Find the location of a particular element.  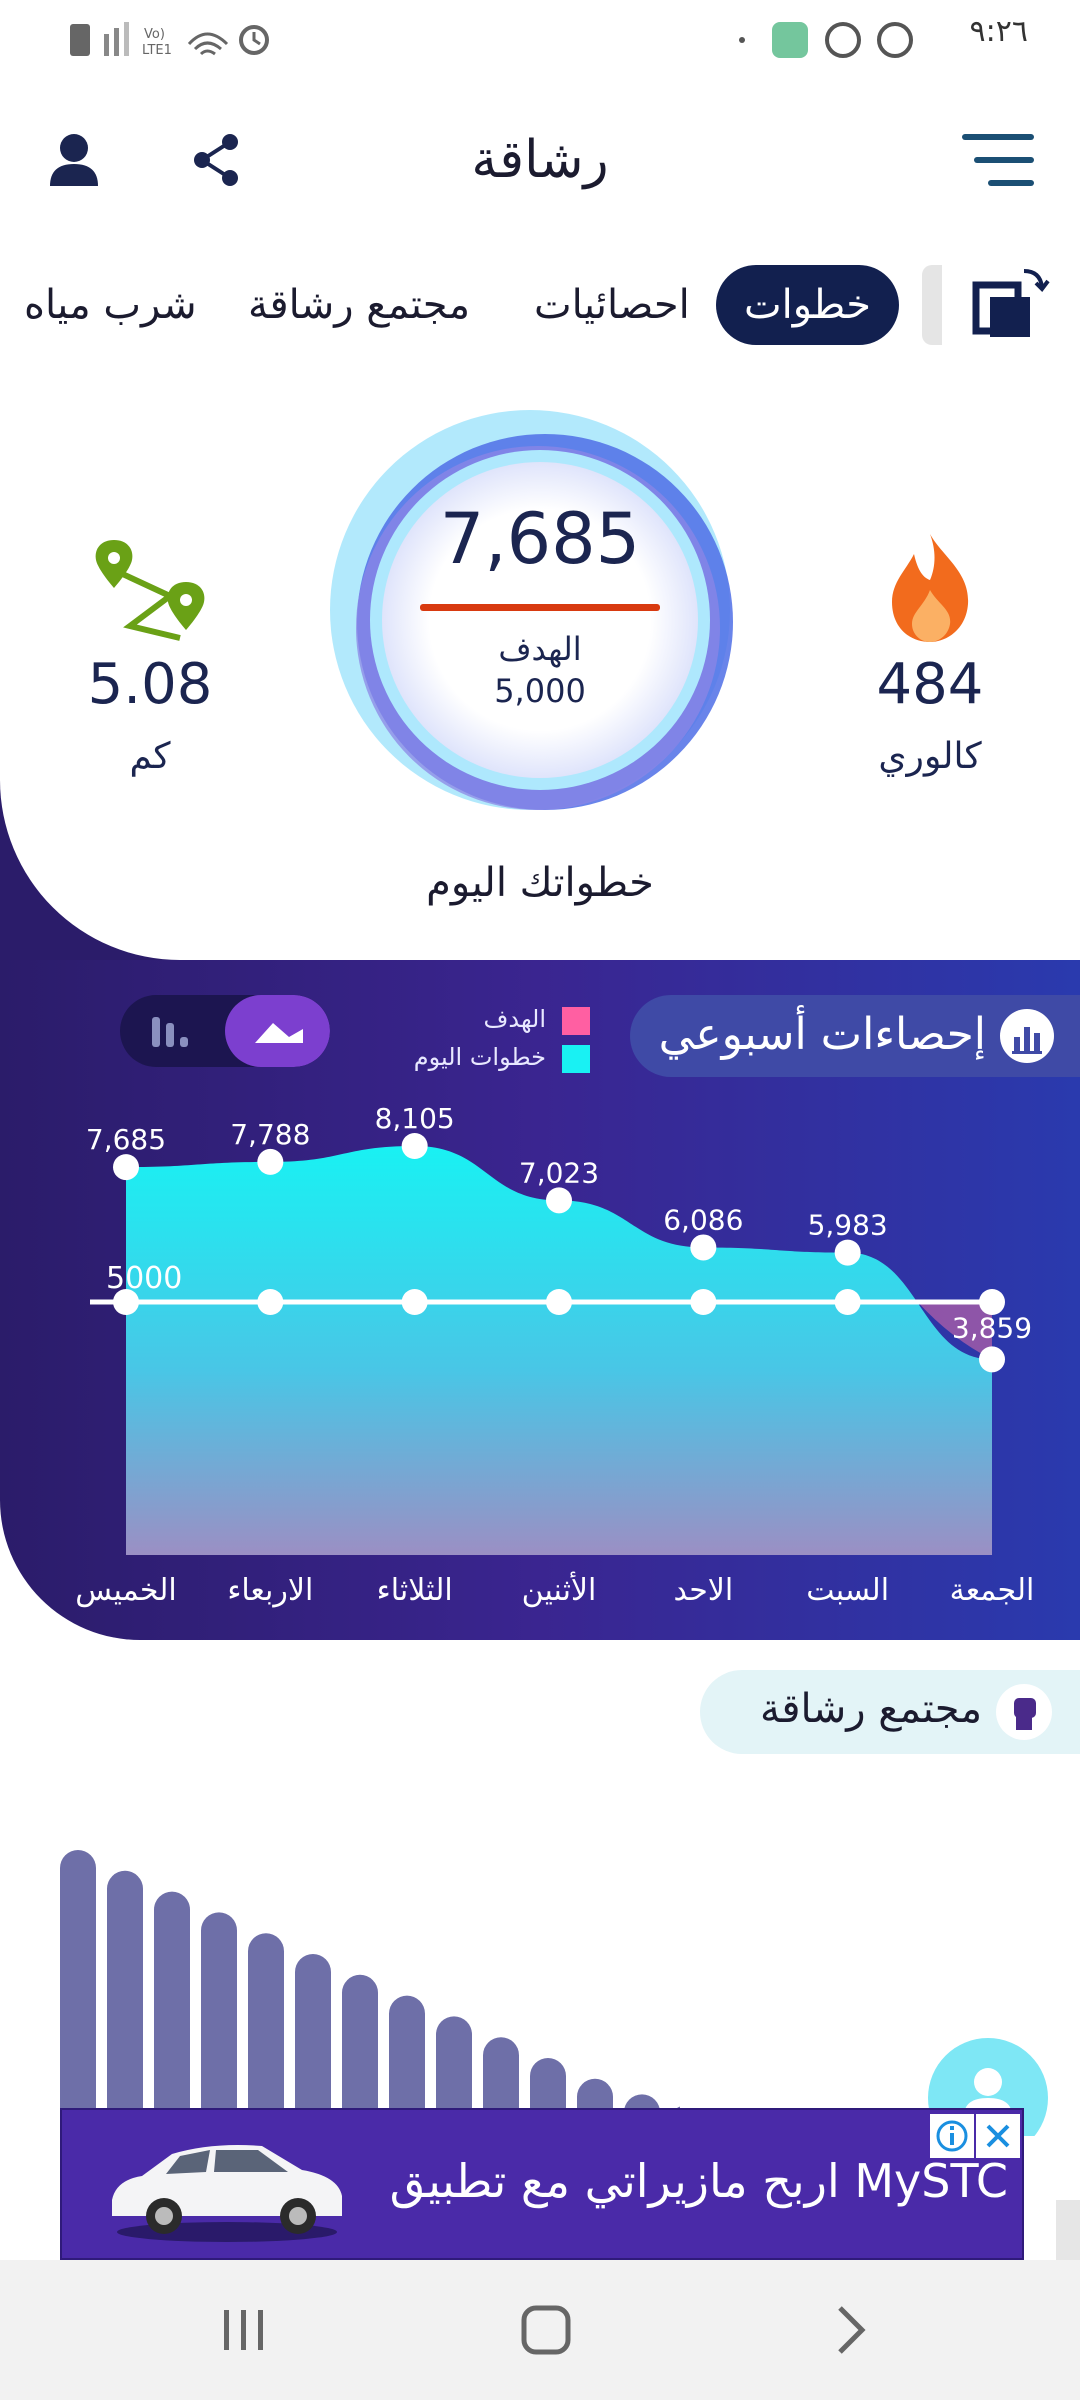

ad-info-icon is located at coordinates (952, 2136).